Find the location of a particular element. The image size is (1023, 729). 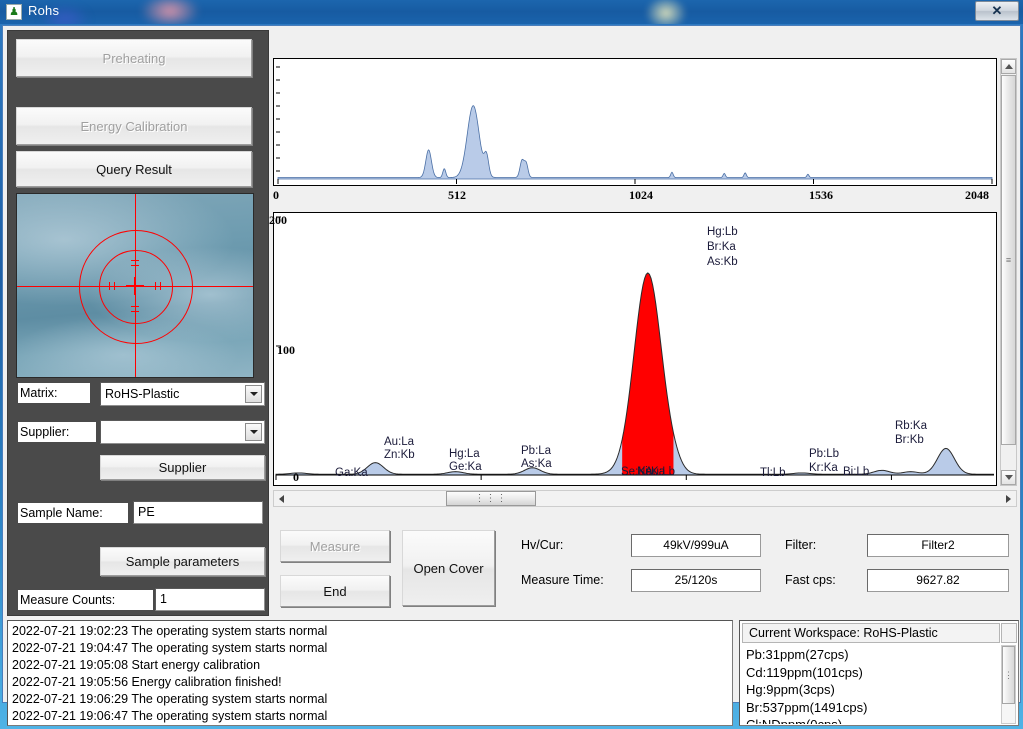

results-vertical-scrollbar: ⋮ is located at coordinates (1008, 684).